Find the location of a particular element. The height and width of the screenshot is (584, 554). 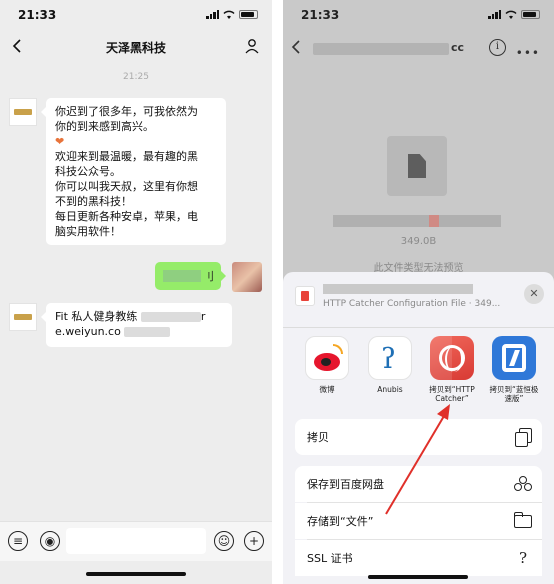

document-icon is located at coordinates (417, 166).